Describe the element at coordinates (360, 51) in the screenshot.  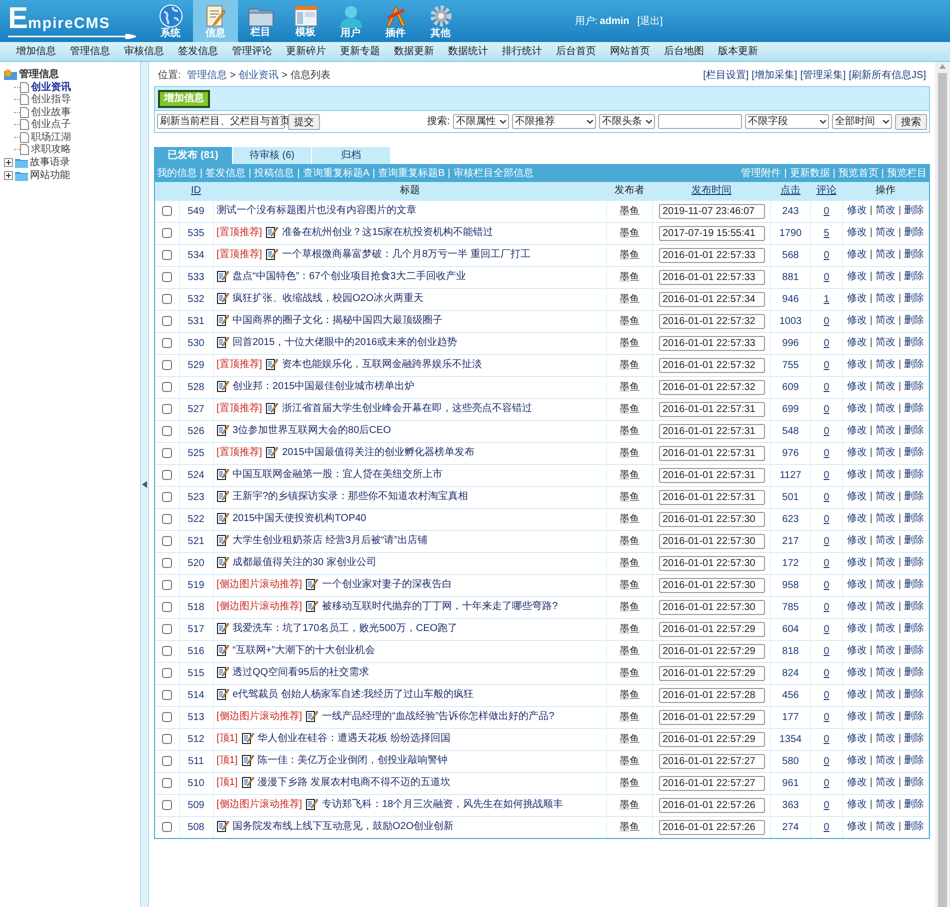
I see `menu-link: 更新专题` at that location.